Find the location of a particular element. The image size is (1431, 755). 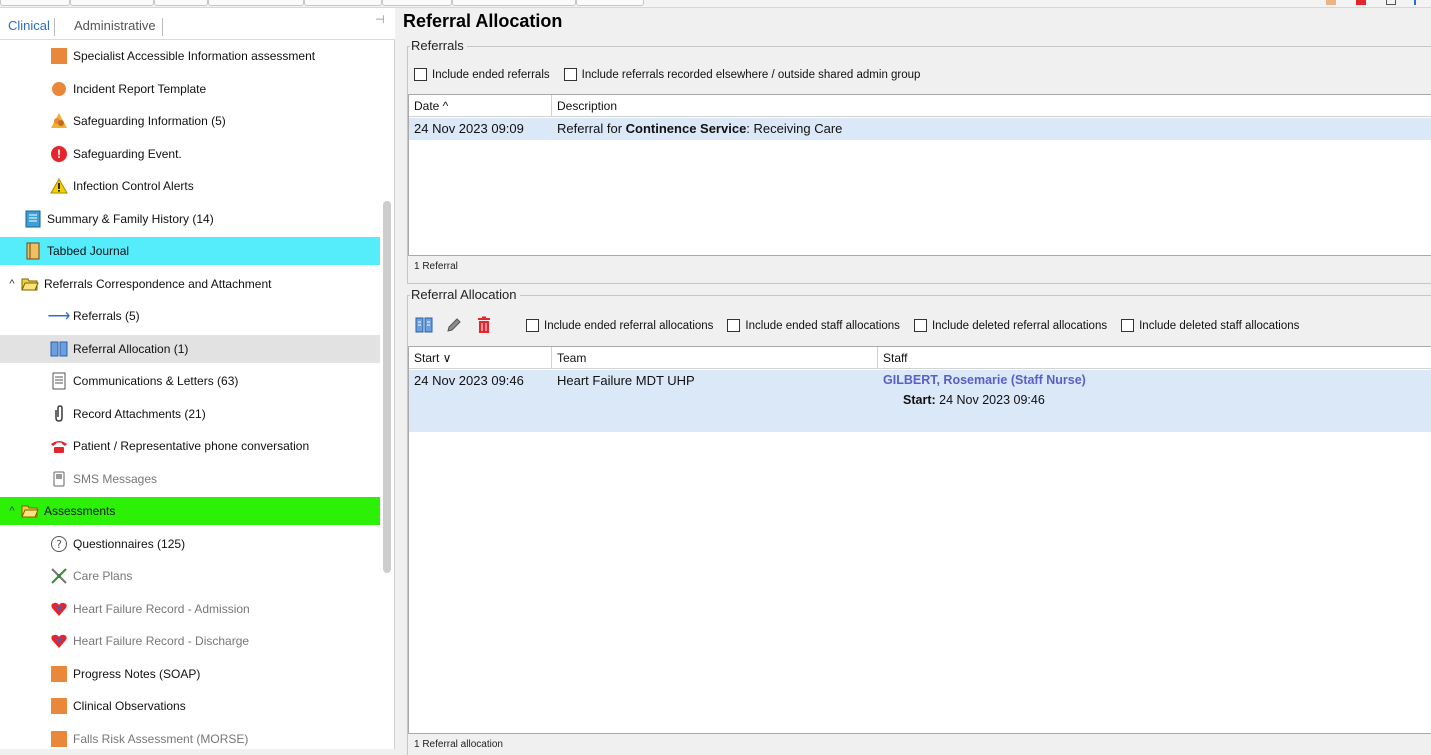

tree-item-label: Care Plans is located at coordinates (103, 576).